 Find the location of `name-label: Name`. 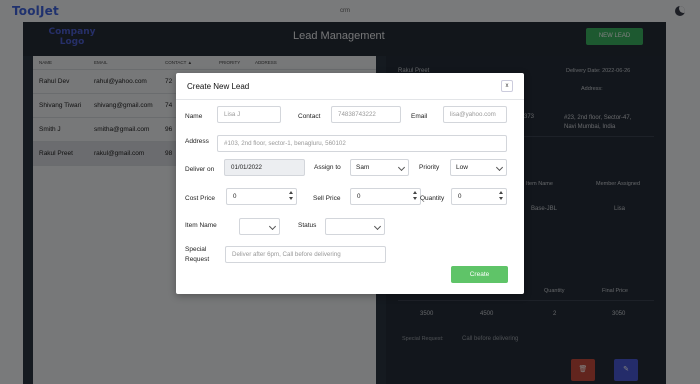

name-label: Name is located at coordinates (194, 116).